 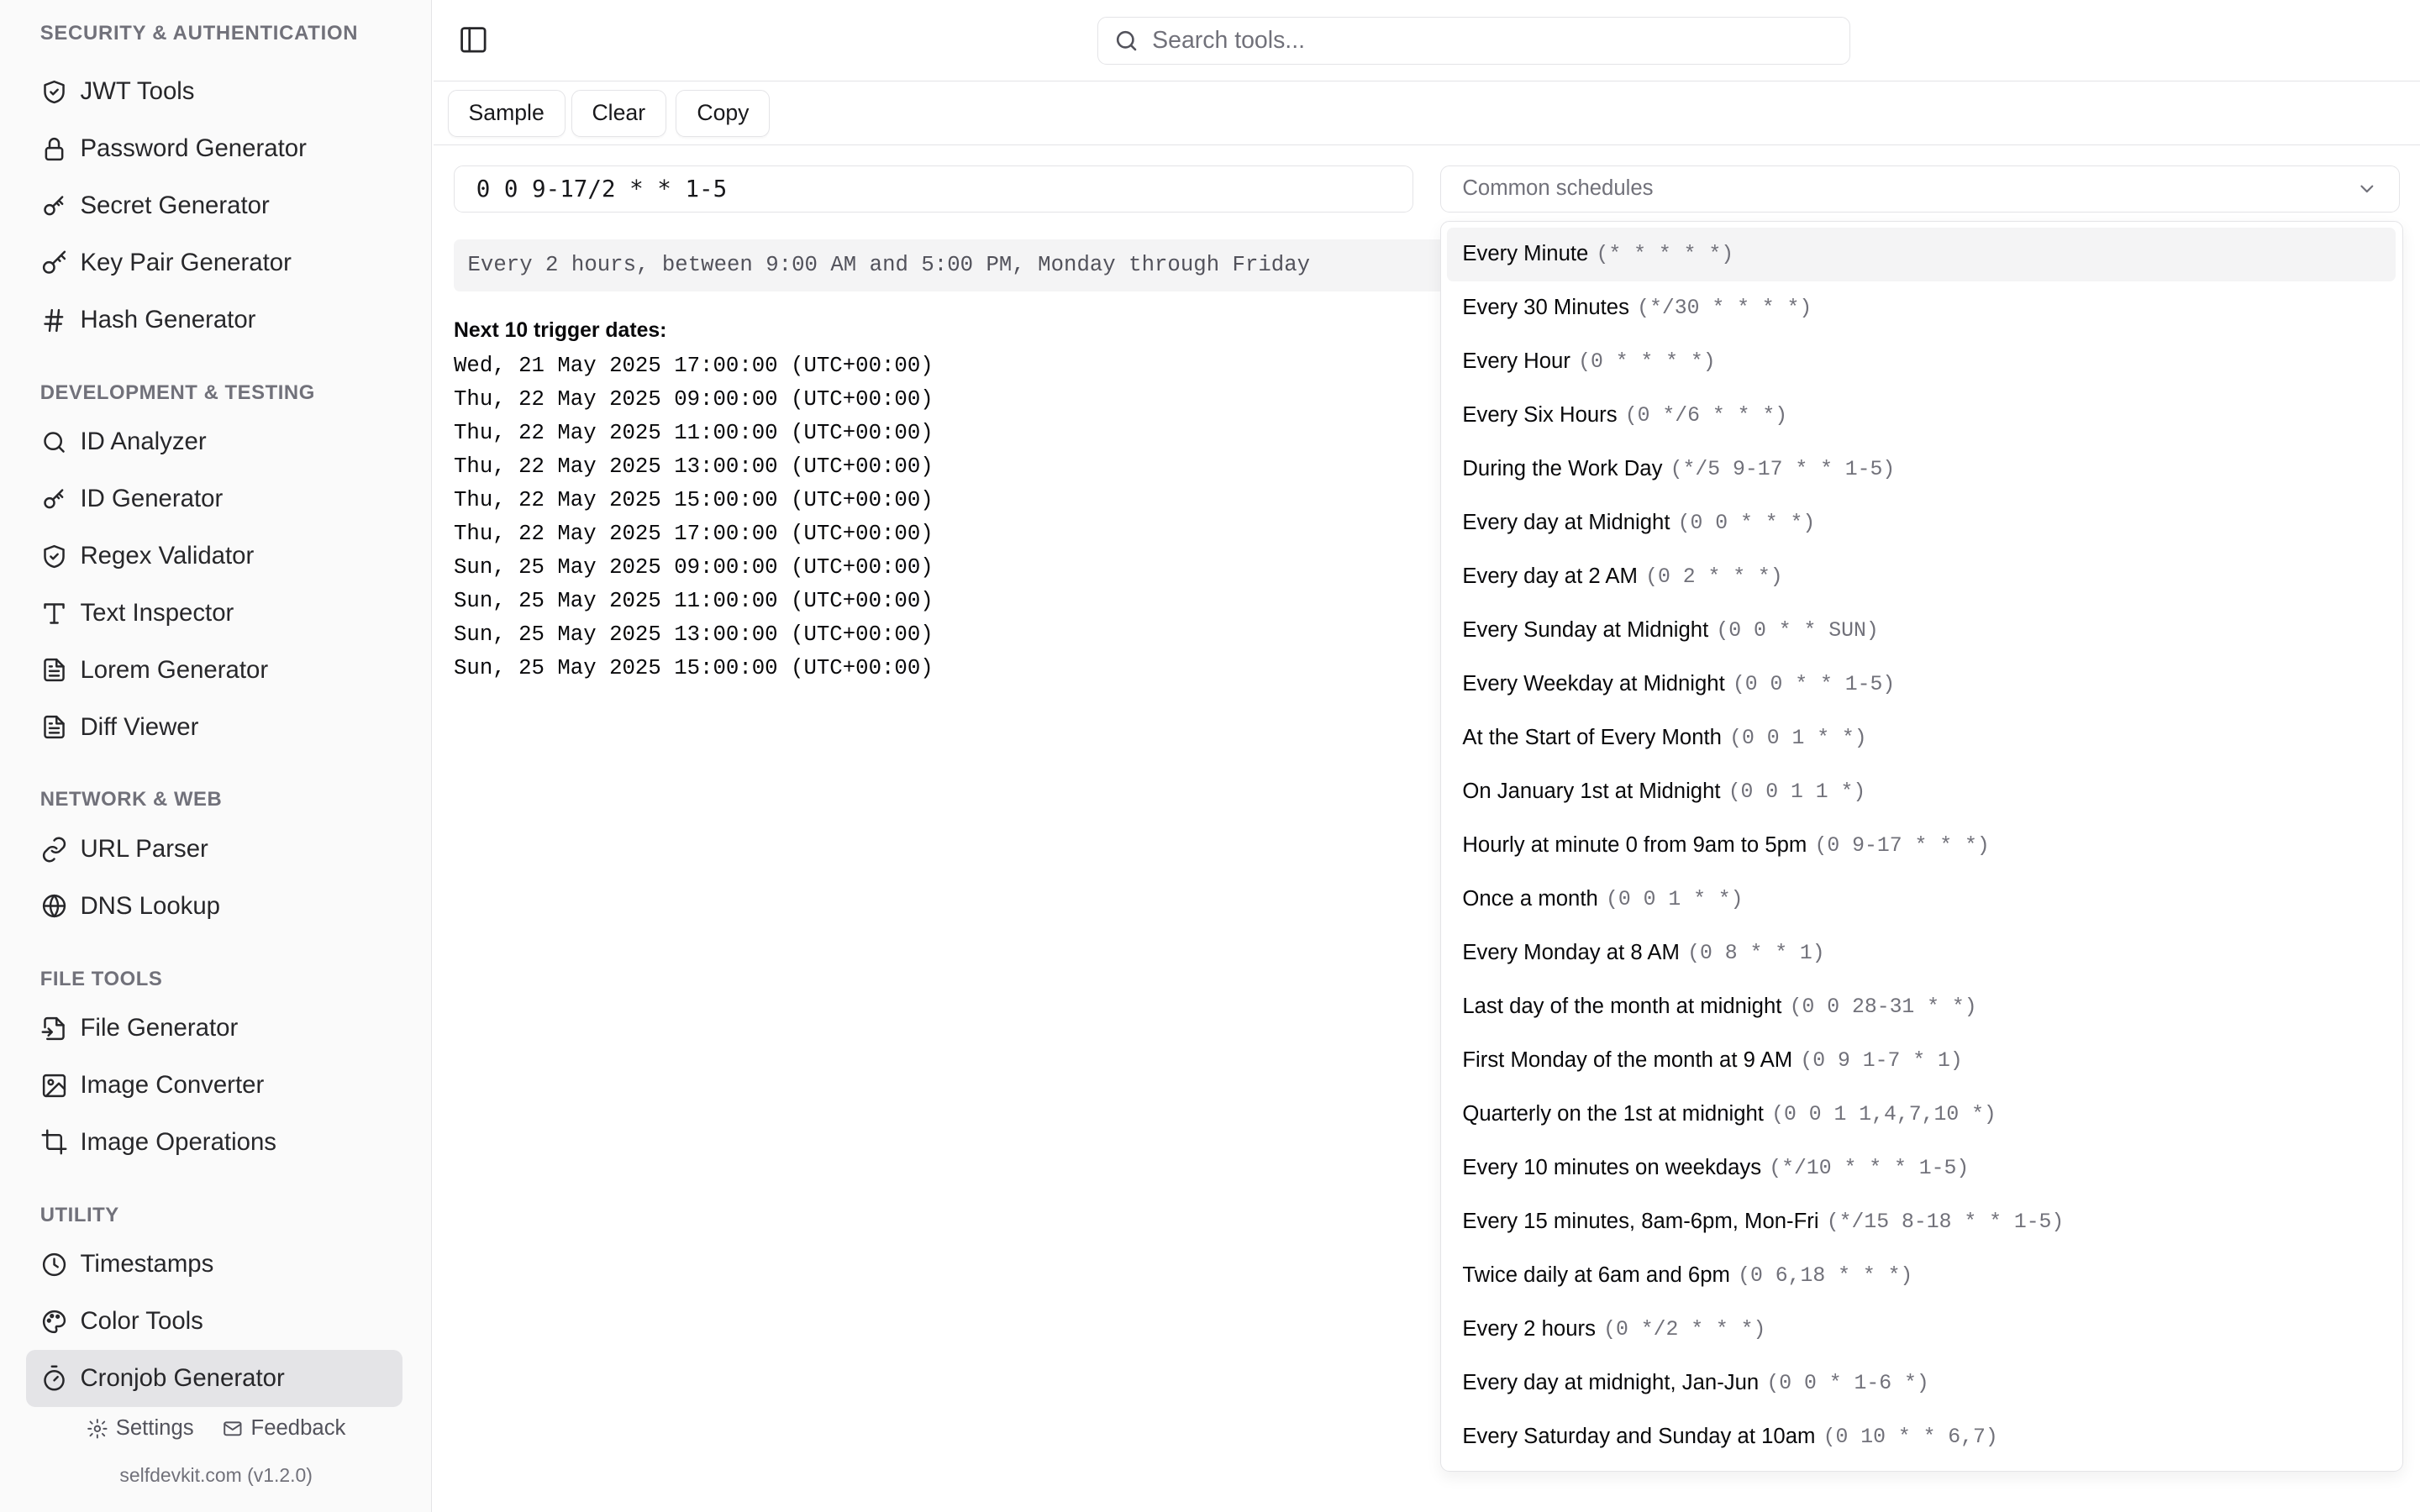 What do you see at coordinates (284, 1428) in the screenshot?
I see `feedback-button: Feedback` at bounding box center [284, 1428].